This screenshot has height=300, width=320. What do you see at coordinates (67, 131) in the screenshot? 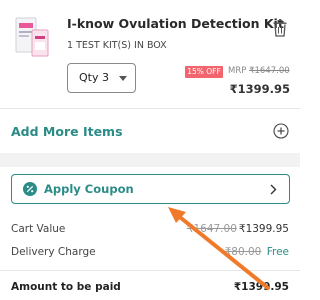
I see `add-more-items-label: Add More Items` at bounding box center [67, 131].